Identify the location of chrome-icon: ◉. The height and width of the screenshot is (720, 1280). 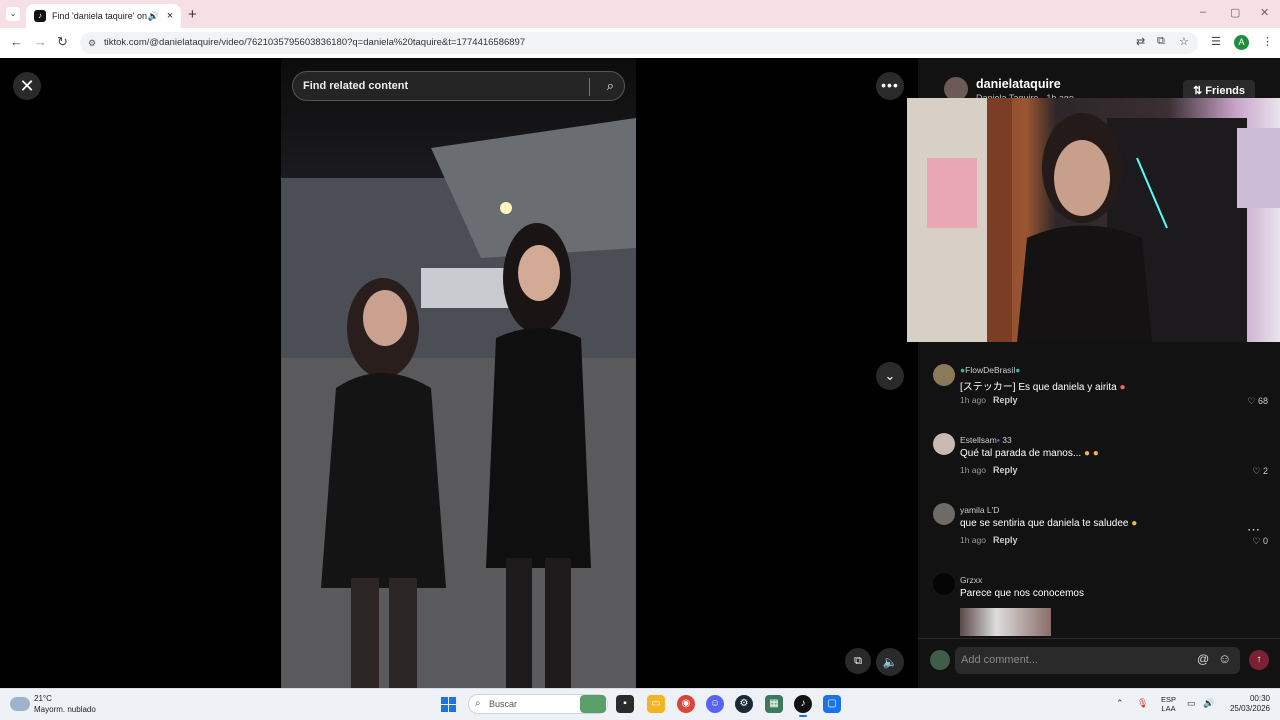
(686, 704).